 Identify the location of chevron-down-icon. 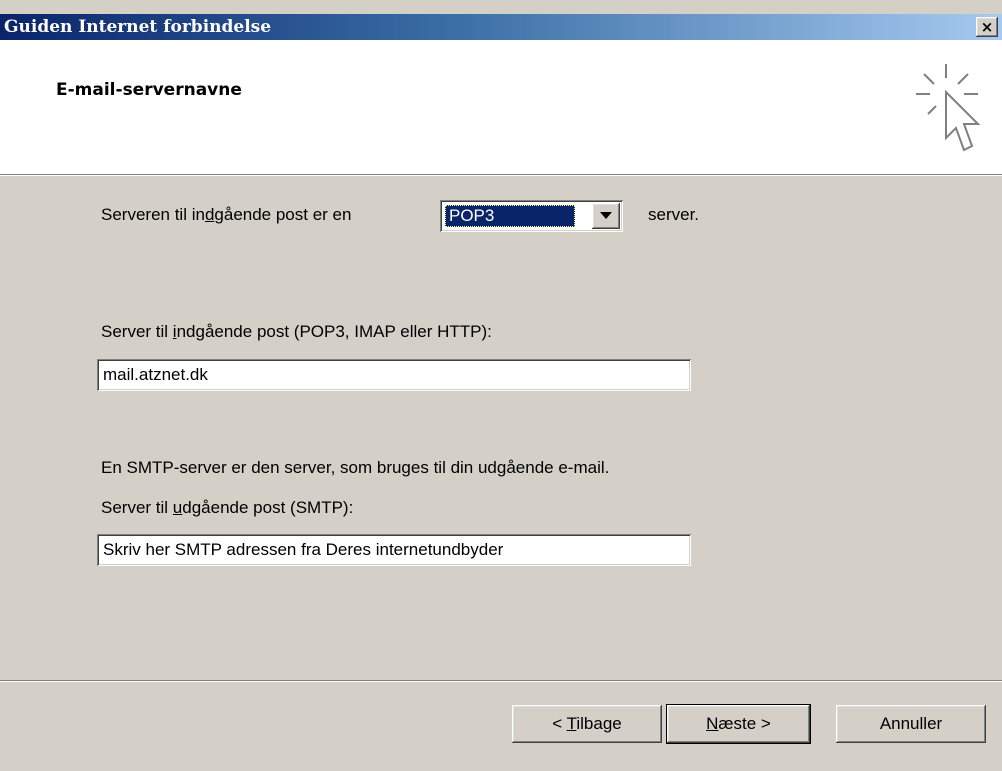
(606, 215).